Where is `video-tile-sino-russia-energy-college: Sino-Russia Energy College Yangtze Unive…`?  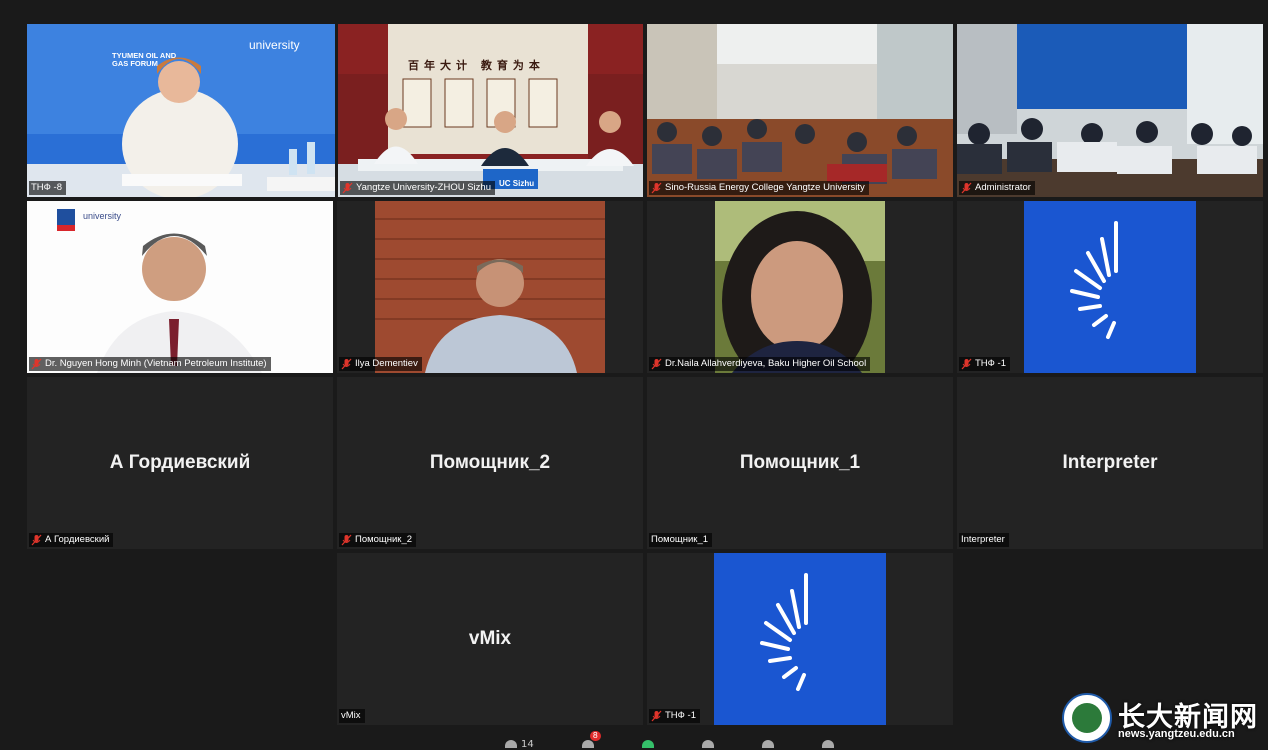
video-tile-sino-russia-energy-college: Sino-Russia Energy College Yangtze Unive… is located at coordinates (800, 110).